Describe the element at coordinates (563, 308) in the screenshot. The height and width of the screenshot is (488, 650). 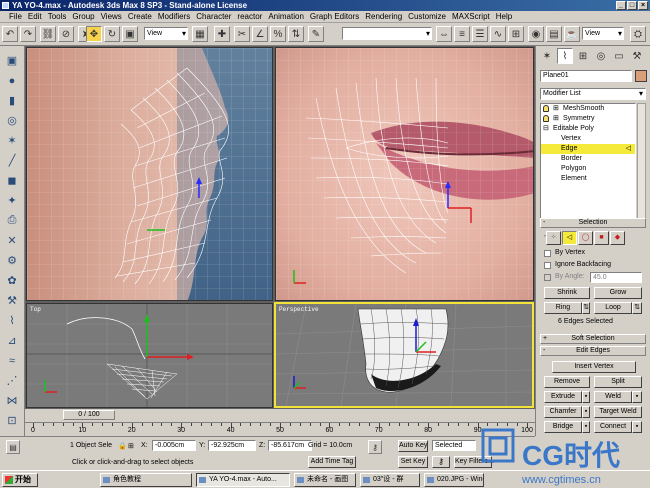
I see `ring-button: Ring` at that location.